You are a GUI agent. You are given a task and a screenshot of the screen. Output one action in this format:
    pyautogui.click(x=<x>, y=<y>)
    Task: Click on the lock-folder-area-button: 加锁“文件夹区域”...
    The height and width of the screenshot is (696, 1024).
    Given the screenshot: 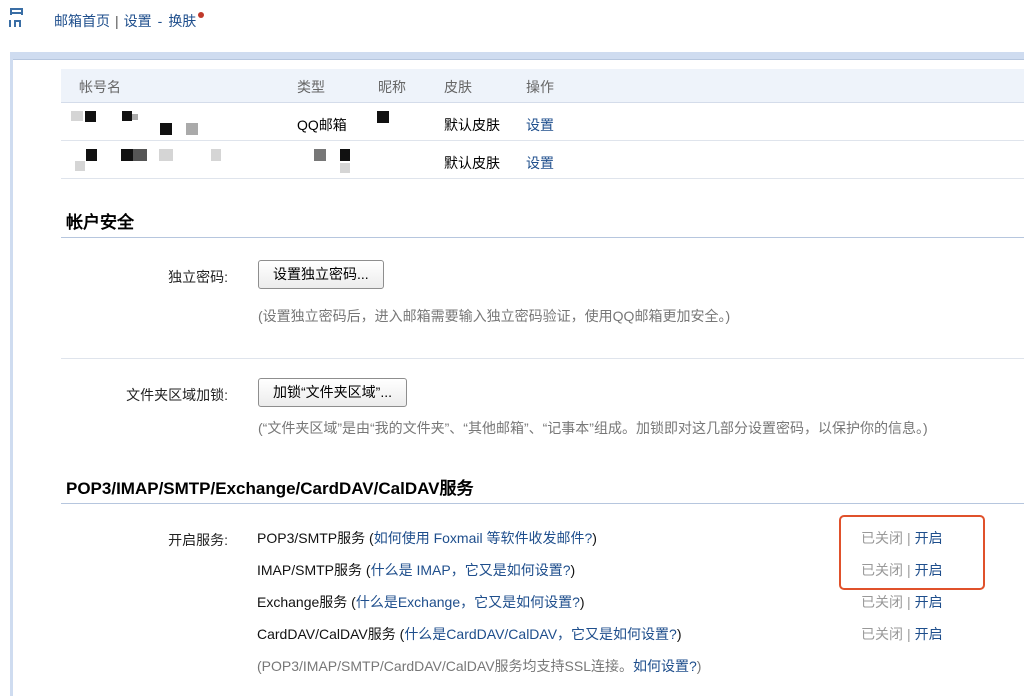 What is the action you would take?
    pyautogui.click(x=332, y=392)
    